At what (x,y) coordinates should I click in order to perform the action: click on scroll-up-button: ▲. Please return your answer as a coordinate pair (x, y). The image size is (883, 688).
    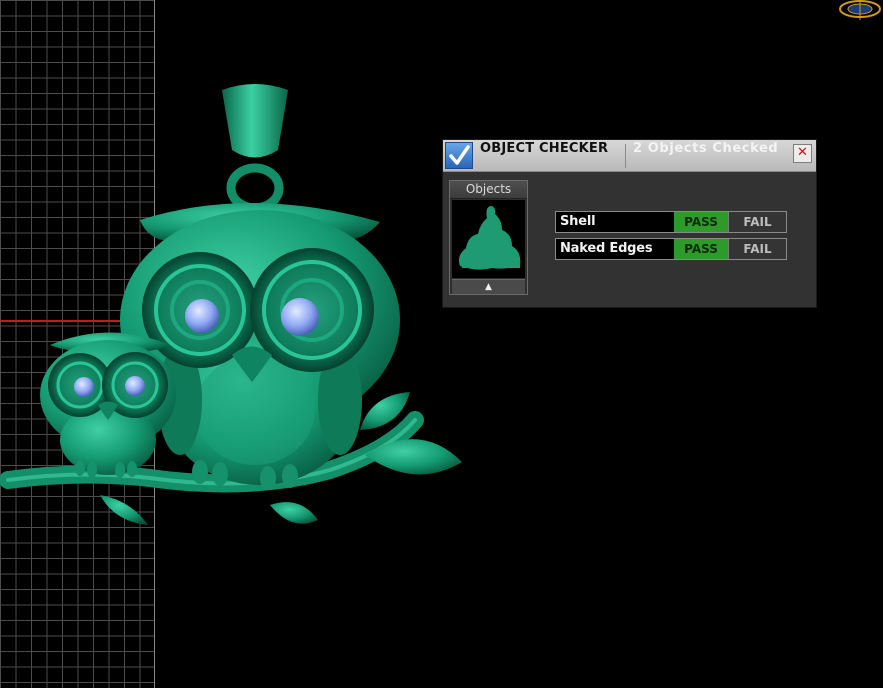
    Looking at the image, I should click on (488, 286).